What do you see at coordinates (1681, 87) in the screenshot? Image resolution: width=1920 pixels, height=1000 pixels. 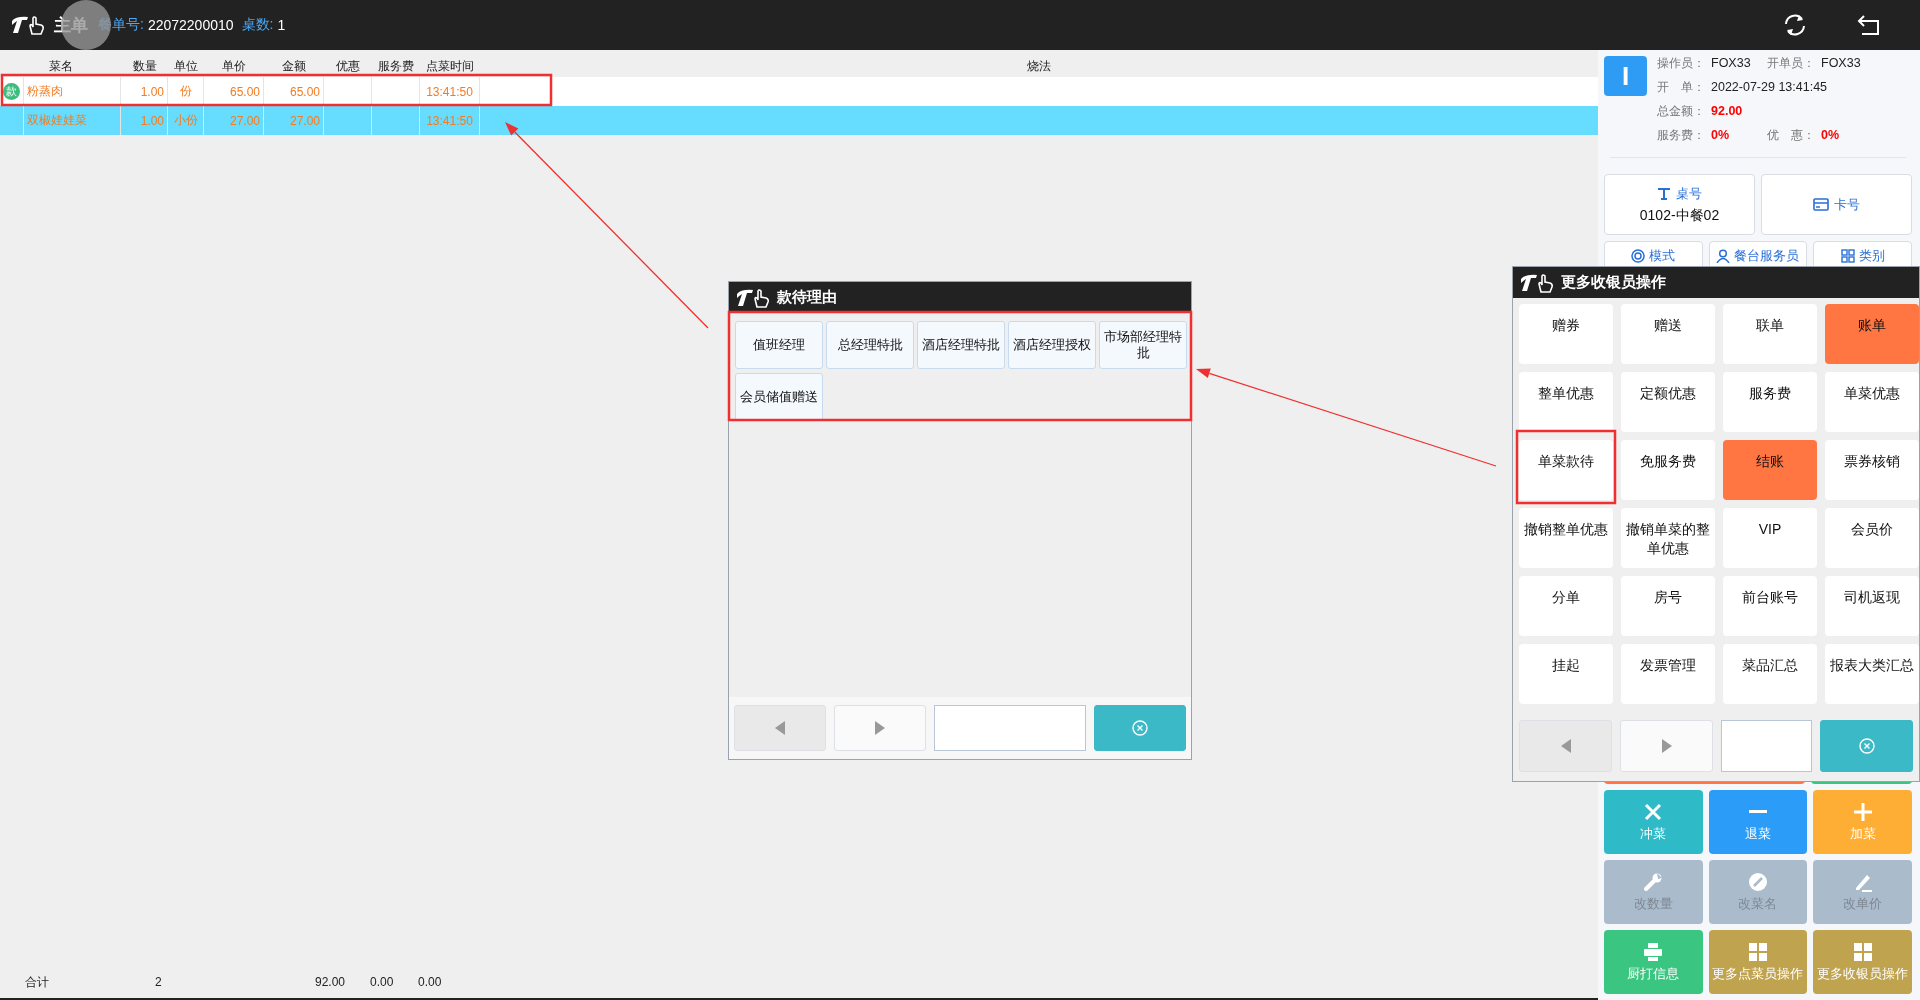 I see `info-label: 开 单：` at bounding box center [1681, 87].